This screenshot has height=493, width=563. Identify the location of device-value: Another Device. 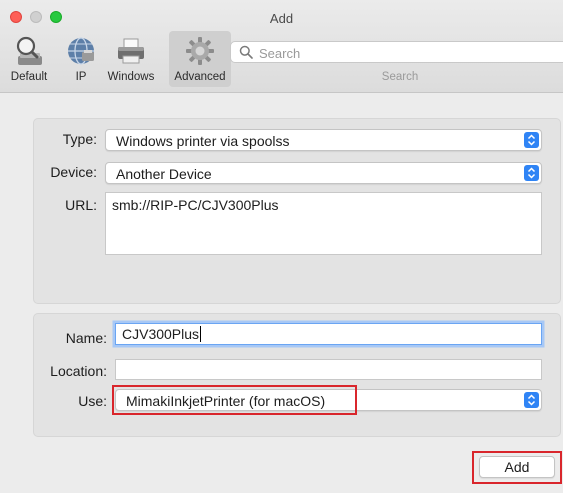
(164, 174).